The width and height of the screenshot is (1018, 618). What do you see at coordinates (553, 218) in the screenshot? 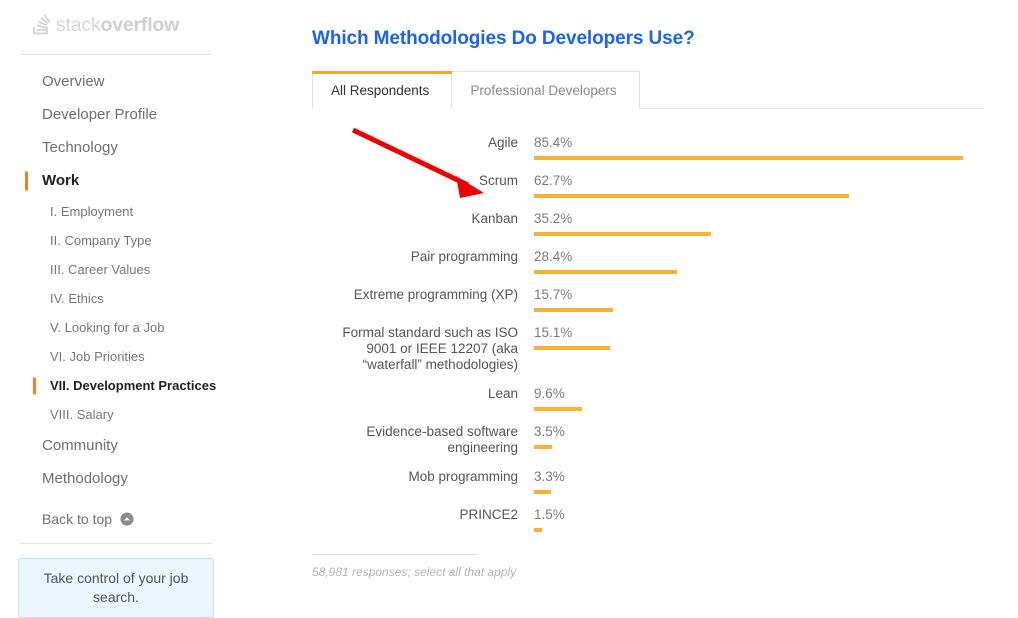
I see `bar-value-label: 35.2%` at bounding box center [553, 218].